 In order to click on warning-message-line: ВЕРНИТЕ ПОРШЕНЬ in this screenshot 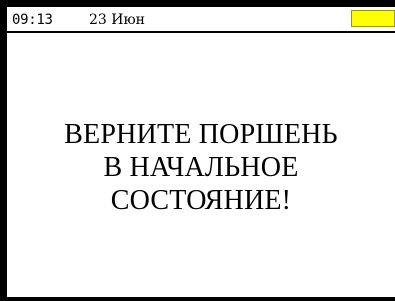, I will do `click(201, 134)`.